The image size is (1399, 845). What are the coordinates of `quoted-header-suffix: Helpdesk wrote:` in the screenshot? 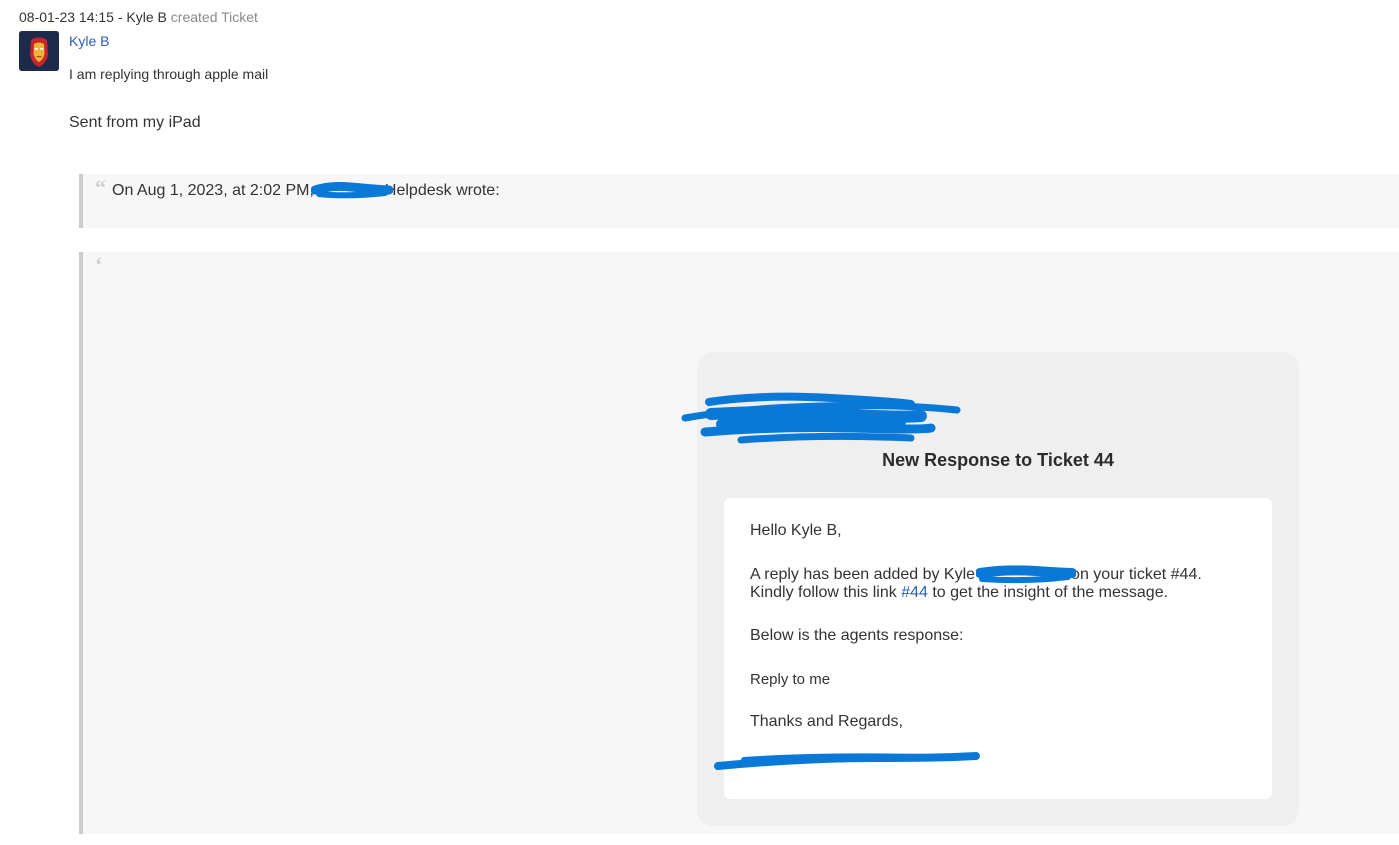 It's located at (442, 190).